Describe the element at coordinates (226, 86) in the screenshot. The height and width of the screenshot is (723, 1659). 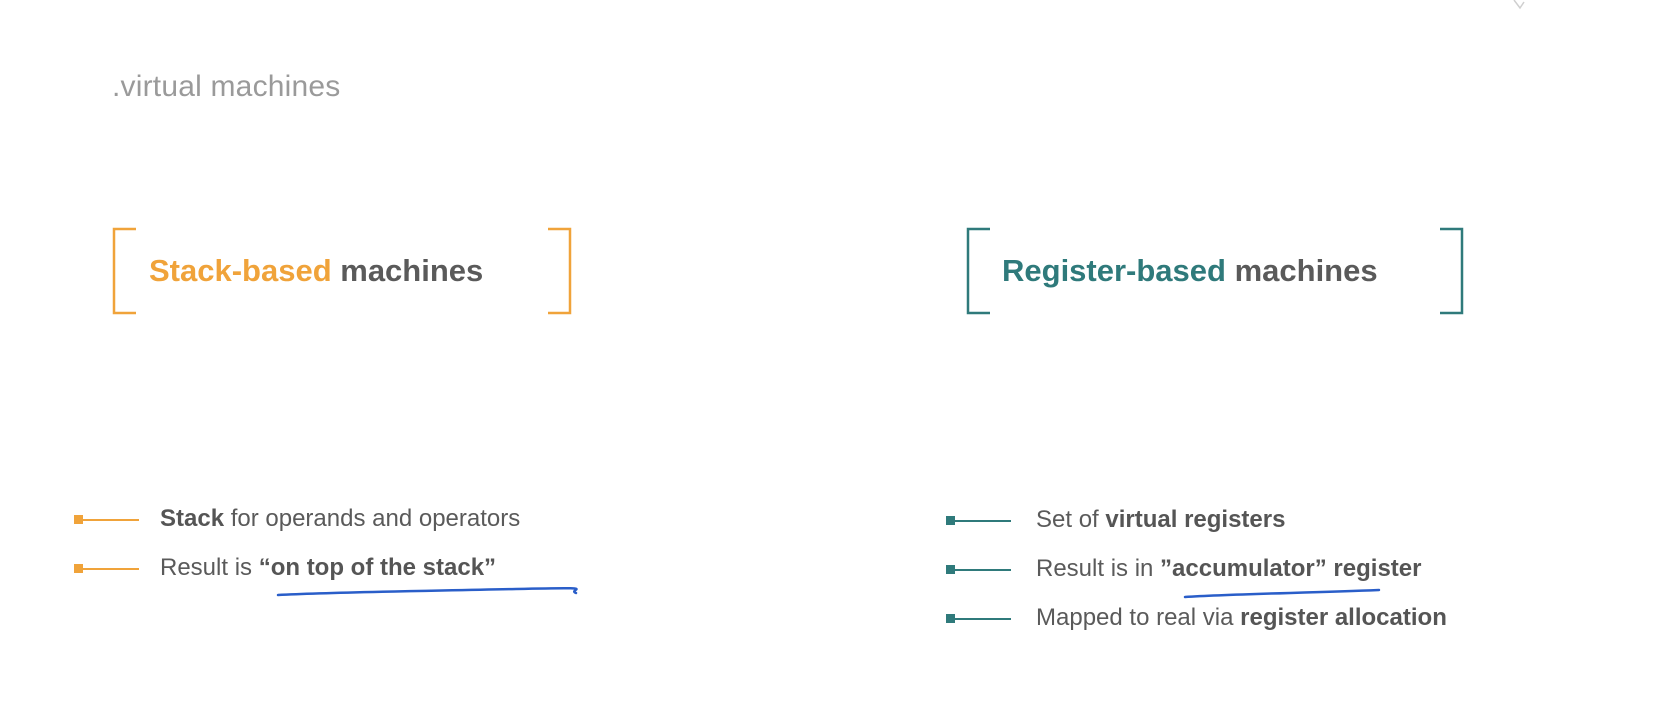
I see `slide-title: .virtual machines` at that location.